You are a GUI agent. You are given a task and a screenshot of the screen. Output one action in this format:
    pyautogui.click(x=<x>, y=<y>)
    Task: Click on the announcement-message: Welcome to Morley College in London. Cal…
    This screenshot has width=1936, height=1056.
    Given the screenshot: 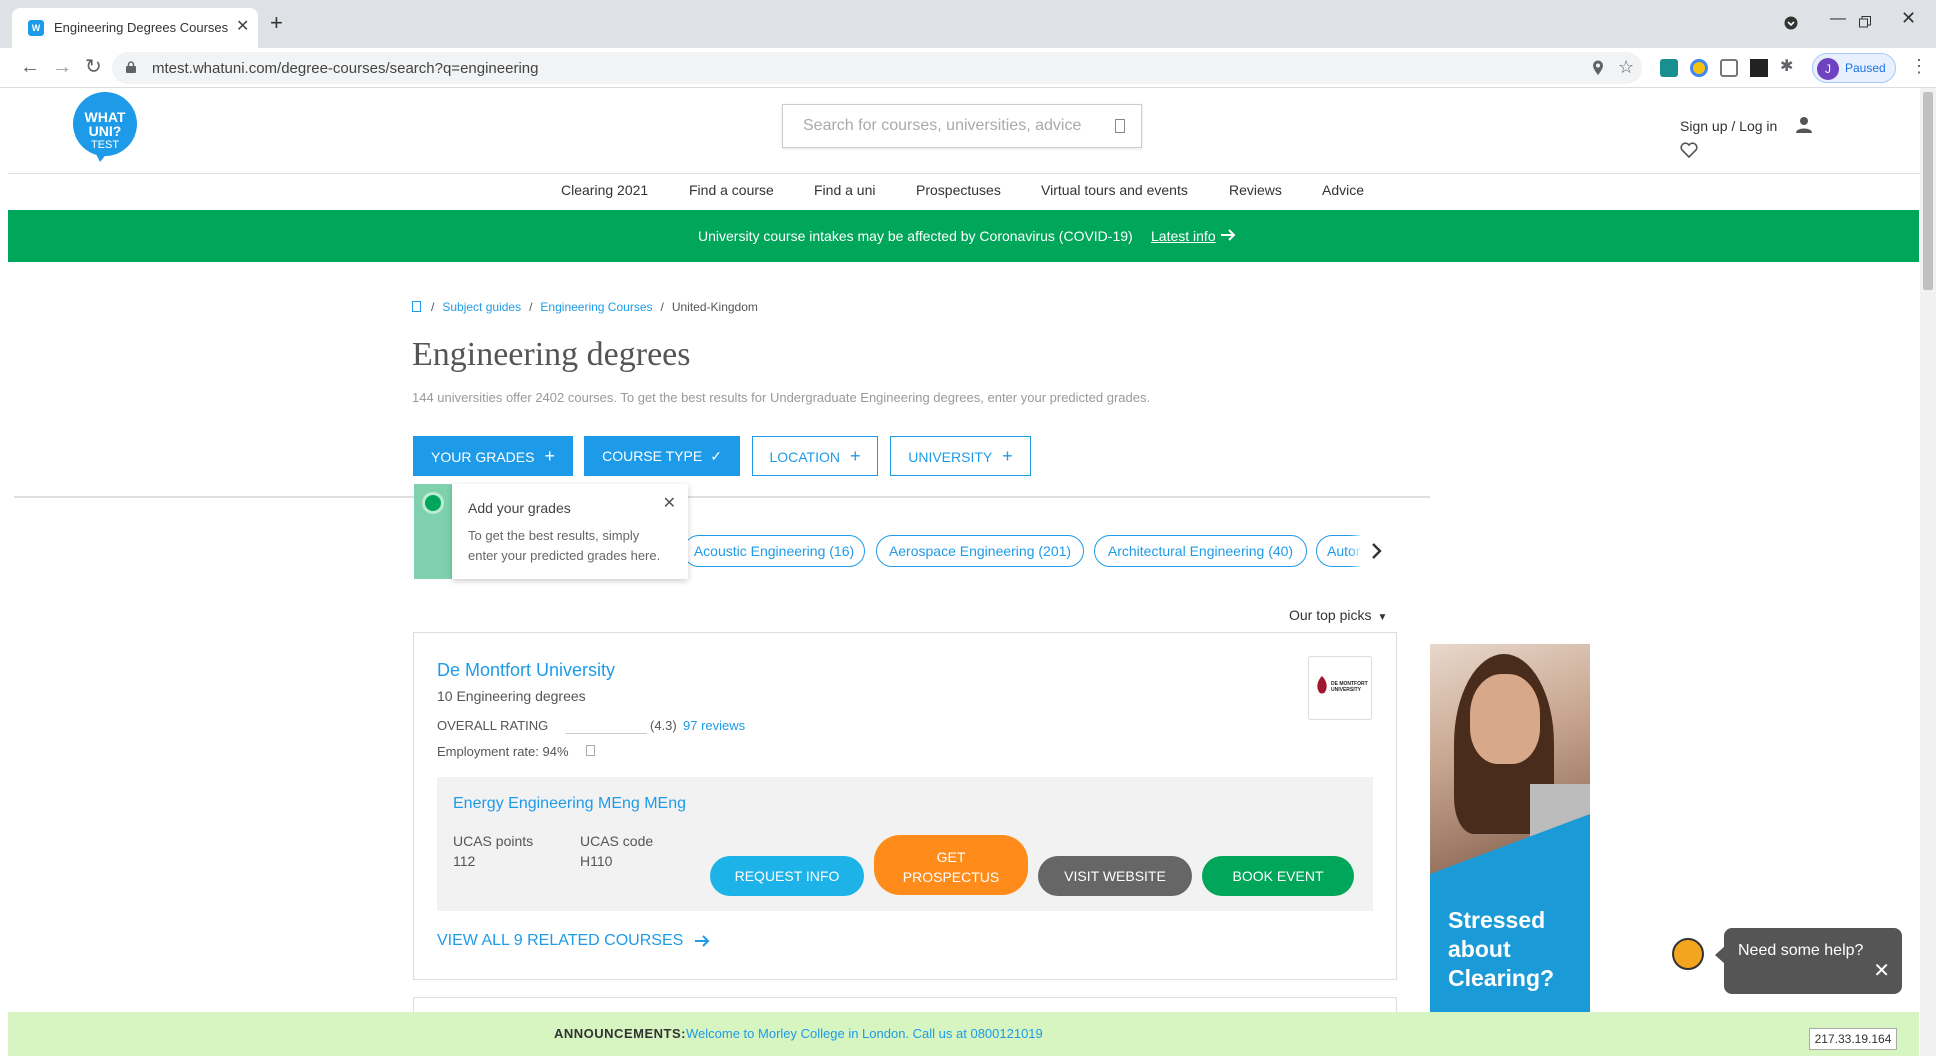 What is the action you would take?
    pyautogui.click(x=864, y=1033)
    